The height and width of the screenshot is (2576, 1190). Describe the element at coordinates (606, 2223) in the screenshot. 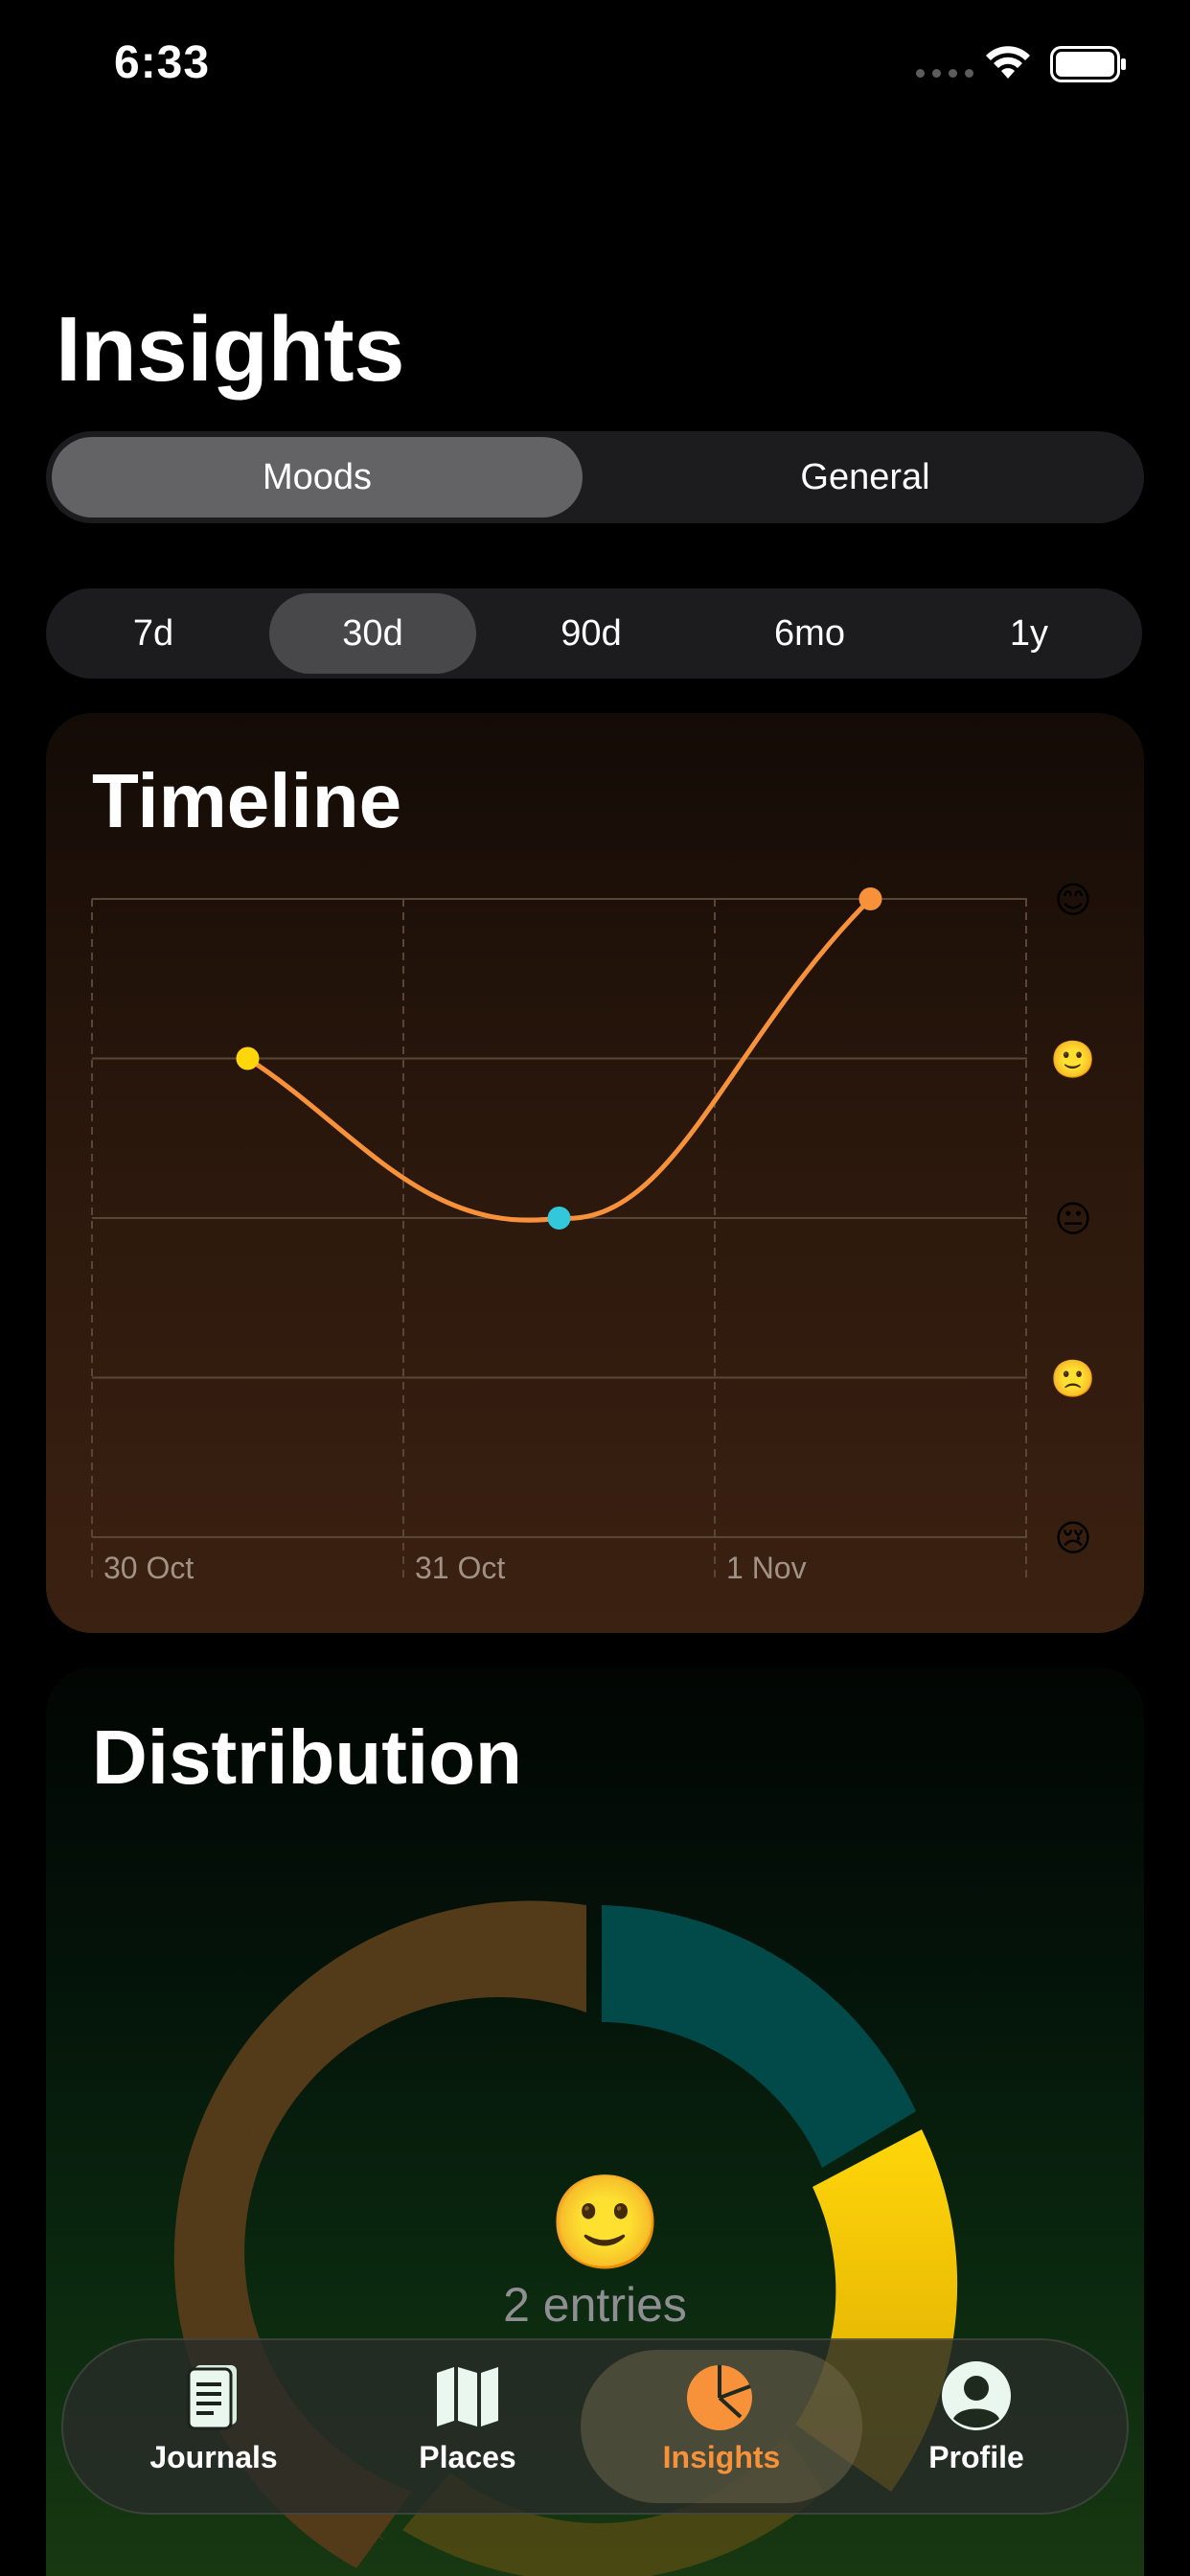

I see `distribution-center-emoji: 🙂` at that location.